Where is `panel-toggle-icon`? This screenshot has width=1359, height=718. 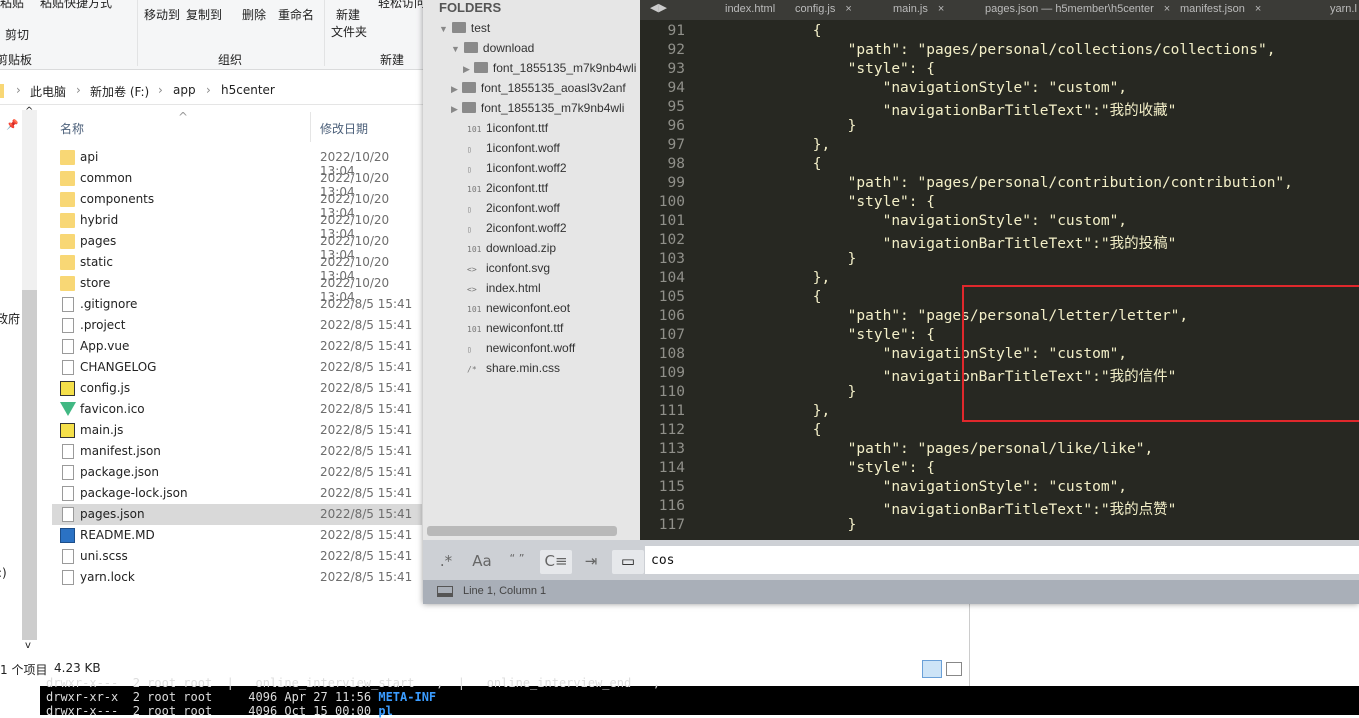 panel-toggle-icon is located at coordinates (445, 591).